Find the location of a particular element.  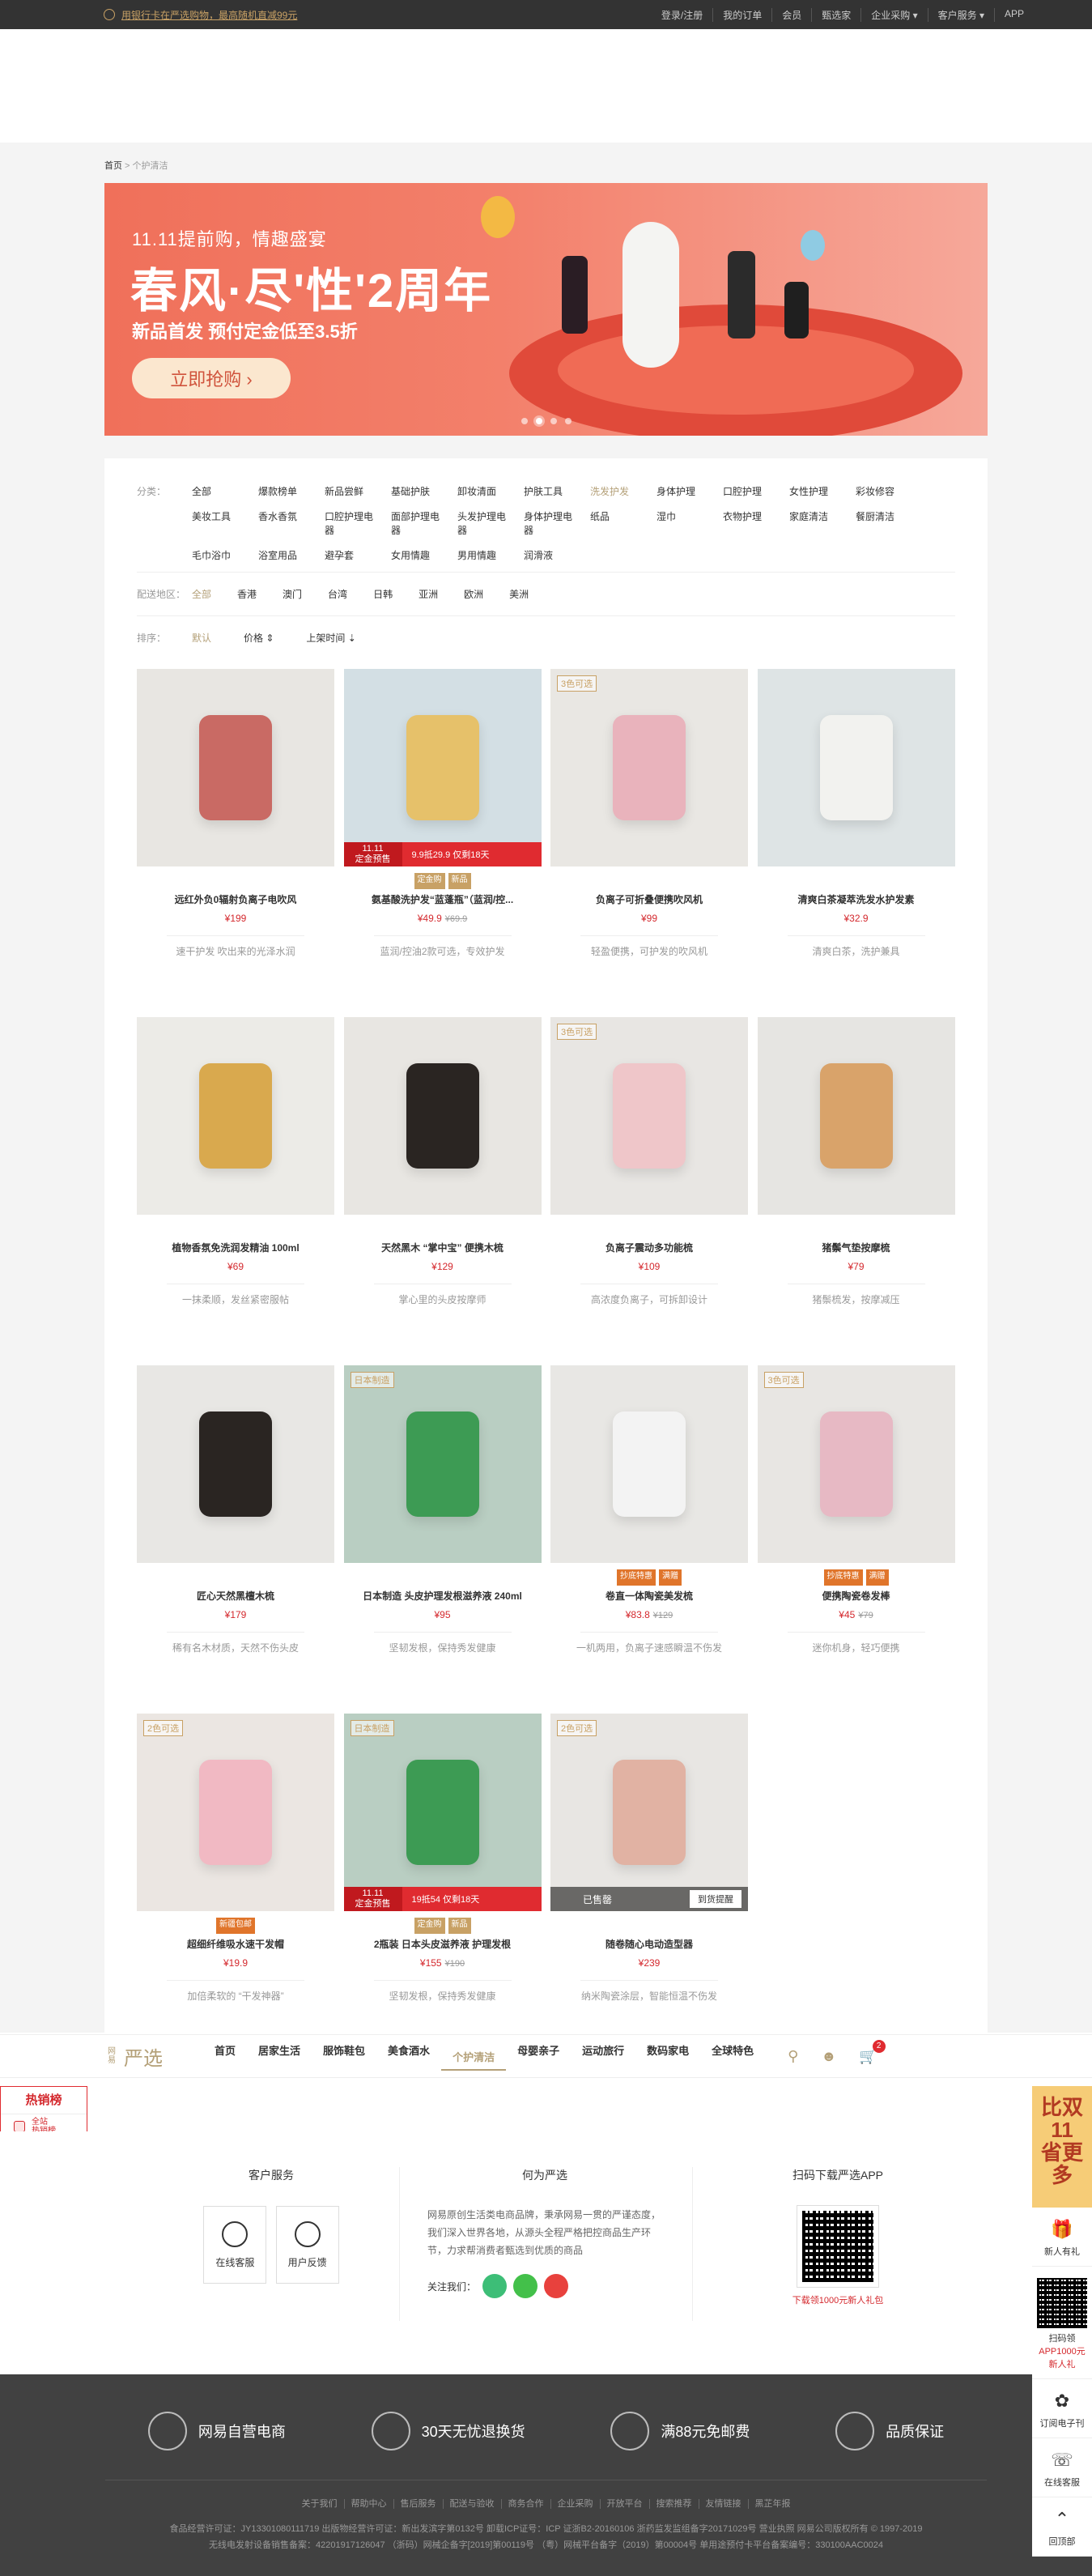

product-image: 11.11 定金预售 9.9抵29.9 仅剩18天 is located at coordinates (442, 767).